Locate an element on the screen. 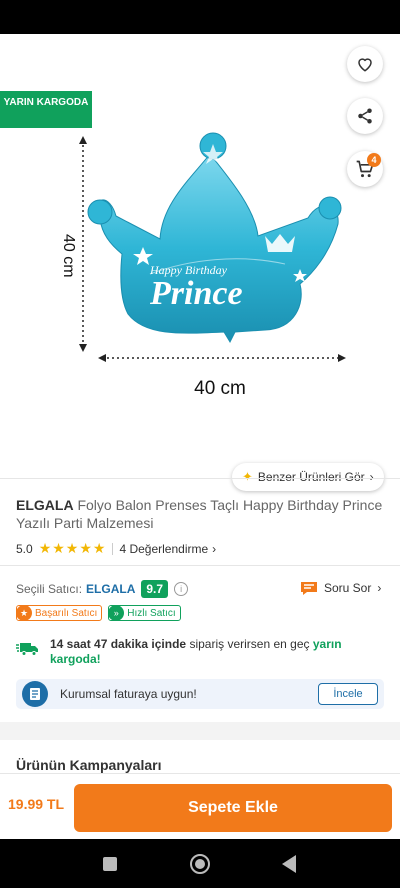  similar-products-label: Benzer Ürünleri Gör is located at coordinates (311, 477).